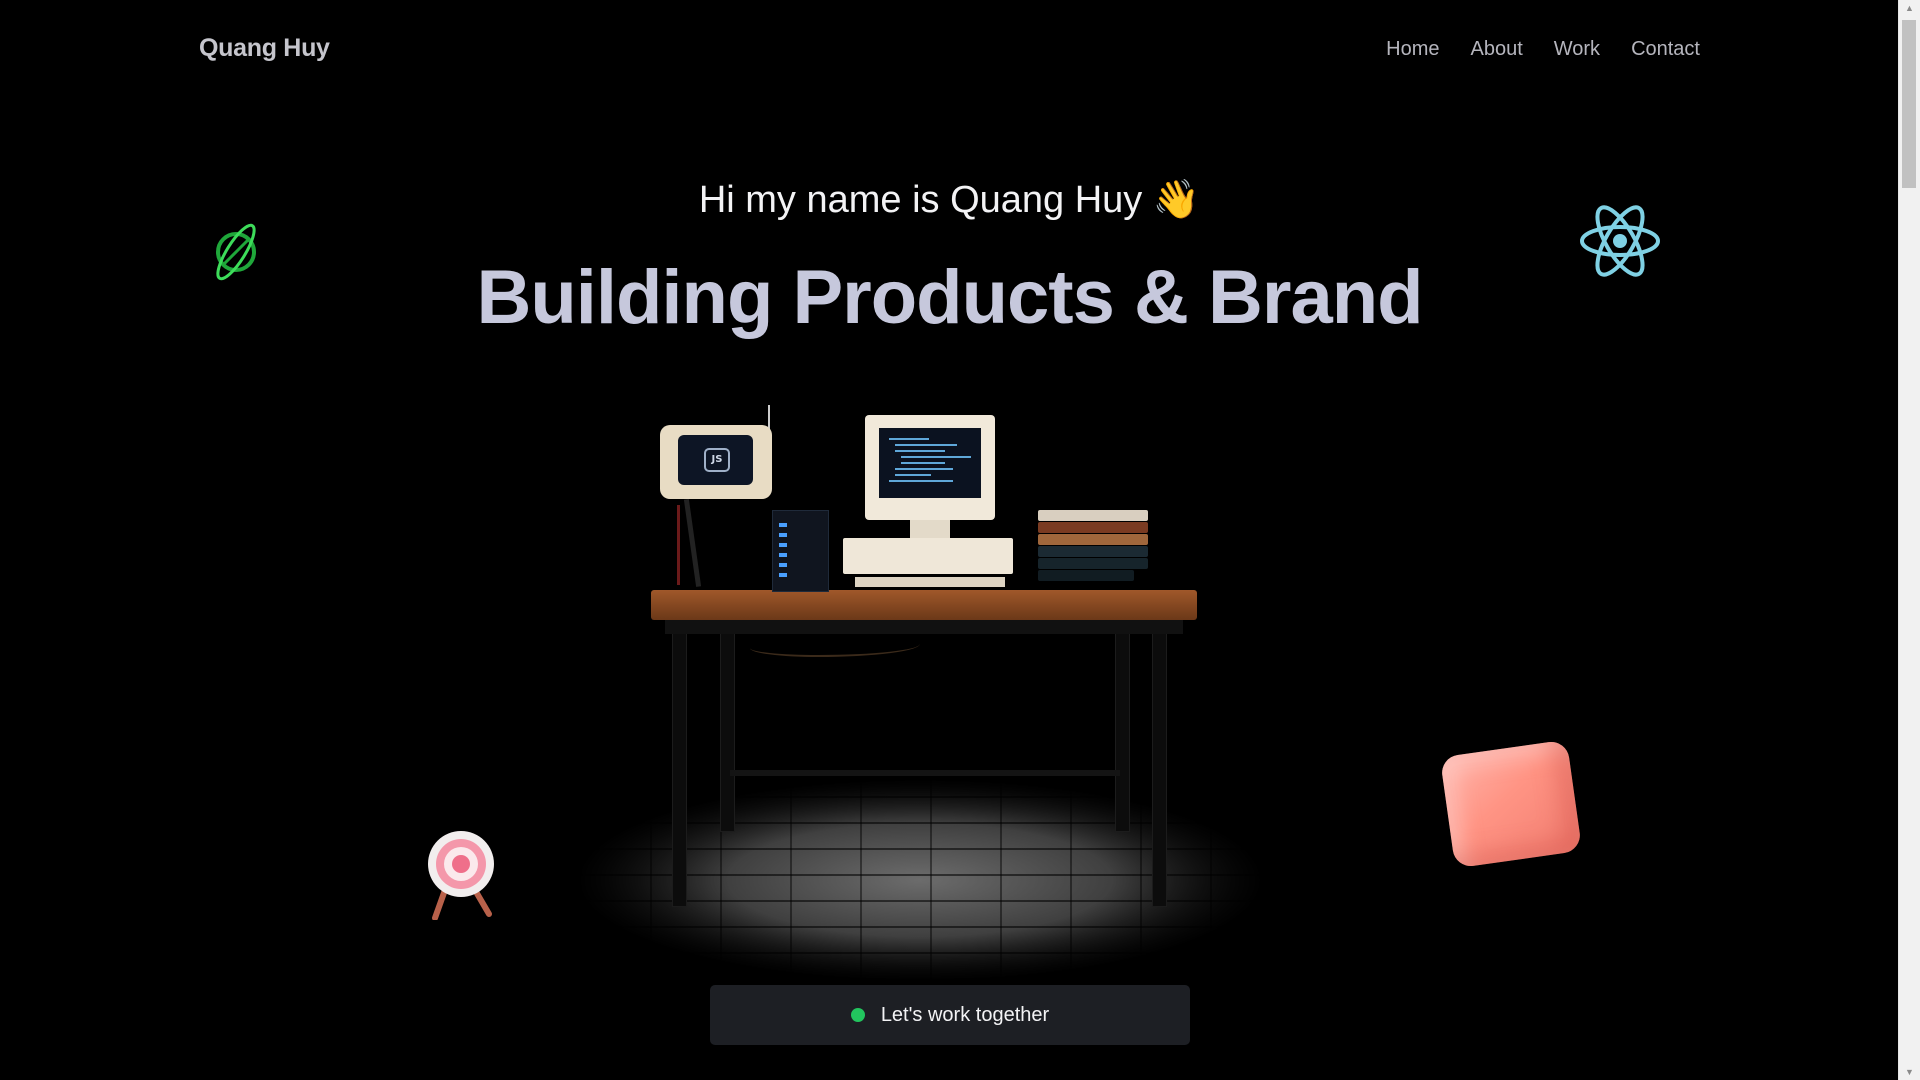 This screenshot has height=1080, width=1920. What do you see at coordinates (1909, 8) in the screenshot?
I see `scroll-up-arrow-icon: ▲` at bounding box center [1909, 8].